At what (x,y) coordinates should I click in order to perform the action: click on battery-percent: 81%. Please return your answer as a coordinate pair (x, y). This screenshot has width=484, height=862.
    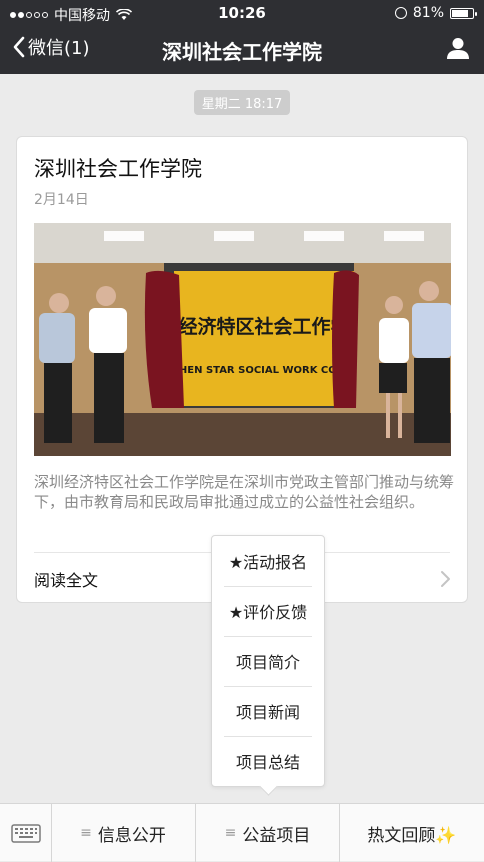
    Looking at the image, I should click on (428, 13).